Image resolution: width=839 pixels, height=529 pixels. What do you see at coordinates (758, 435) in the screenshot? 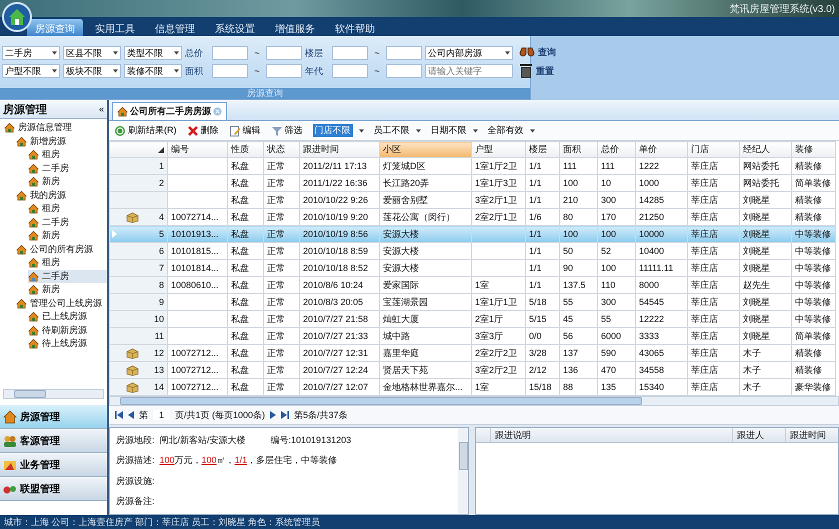
I see `column-header: 跟进人` at bounding box center [758, 435].